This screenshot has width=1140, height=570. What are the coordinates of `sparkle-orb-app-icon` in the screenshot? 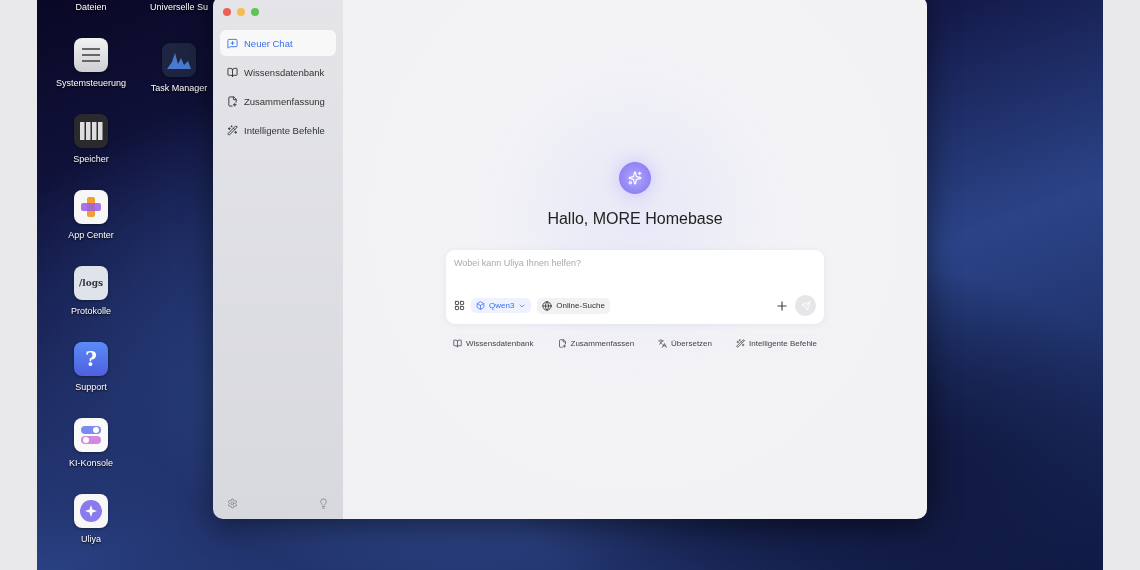 It's located at (91, 511).